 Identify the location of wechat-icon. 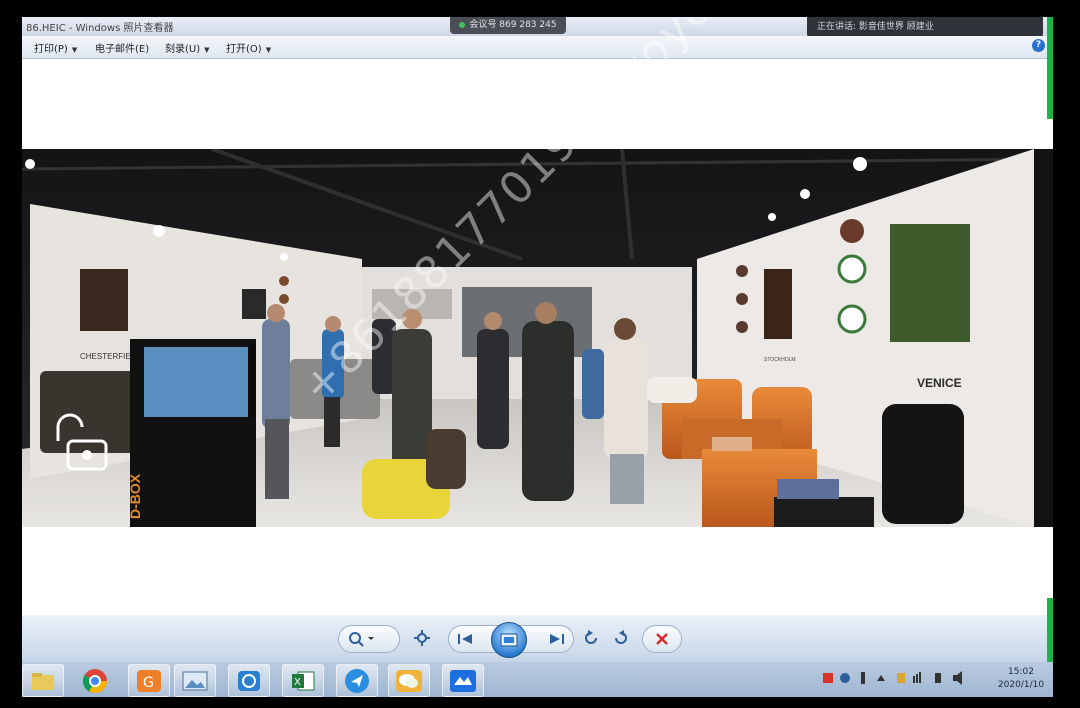
(409, 680).